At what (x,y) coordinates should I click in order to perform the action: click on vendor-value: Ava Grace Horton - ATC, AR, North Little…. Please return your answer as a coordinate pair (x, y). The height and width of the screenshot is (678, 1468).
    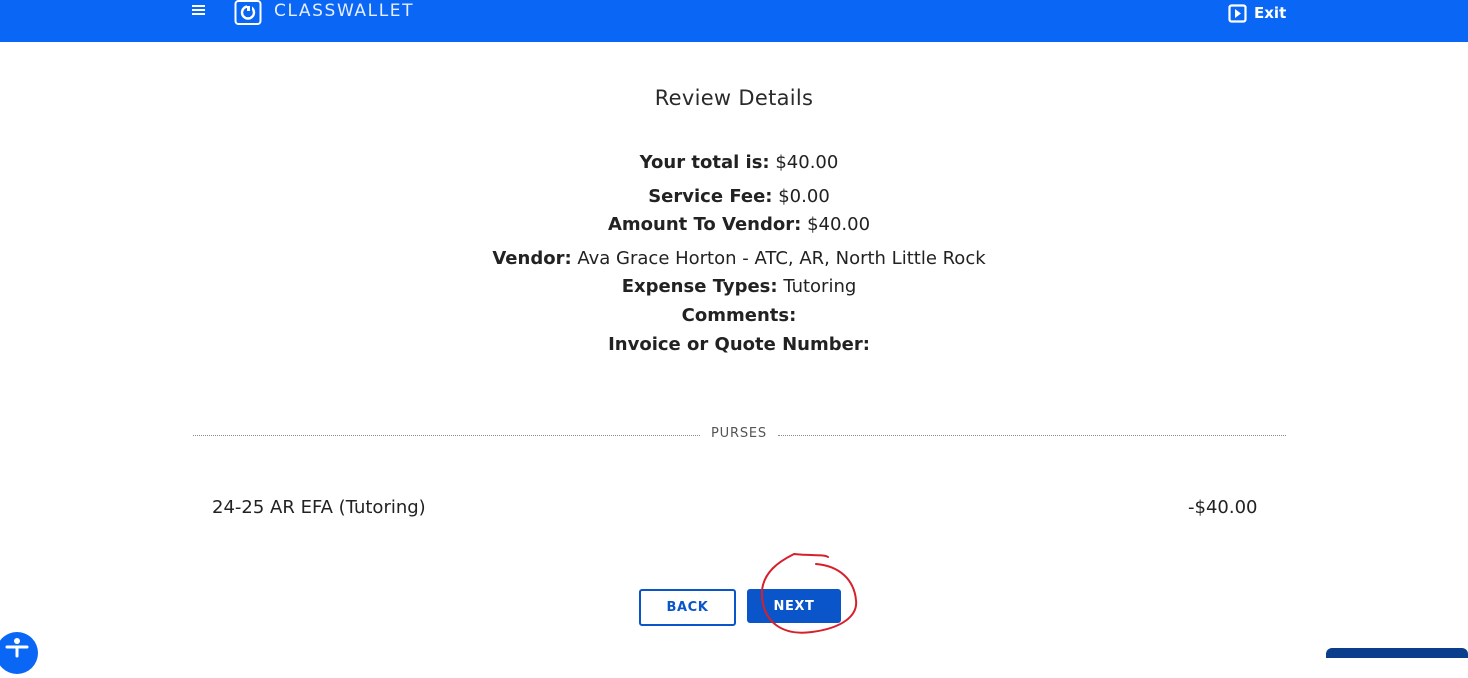
    Looking at the image, I should click on (781, 258).